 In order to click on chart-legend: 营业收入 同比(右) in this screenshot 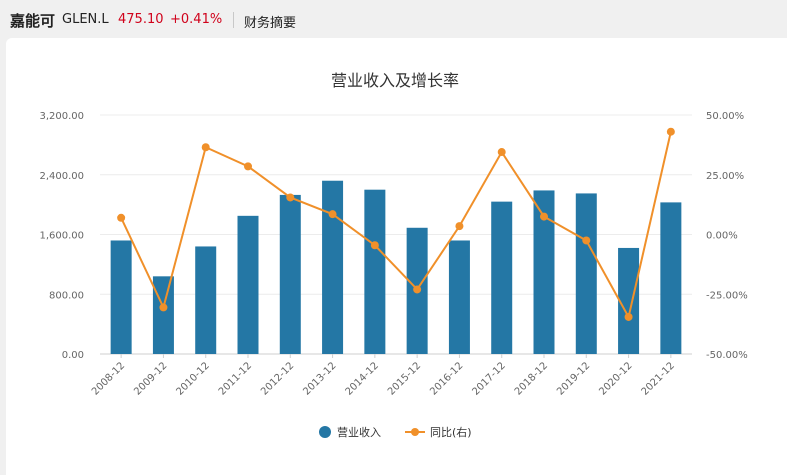, I will do `click(395, 432)`.